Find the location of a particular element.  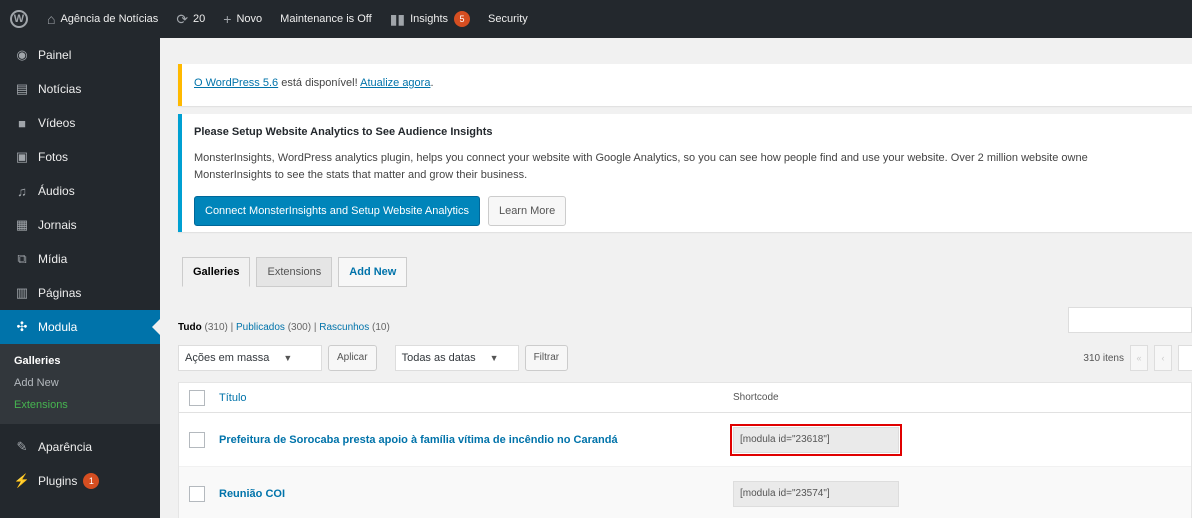

home-icon: ⌂ is located at coordinates (51, 19).